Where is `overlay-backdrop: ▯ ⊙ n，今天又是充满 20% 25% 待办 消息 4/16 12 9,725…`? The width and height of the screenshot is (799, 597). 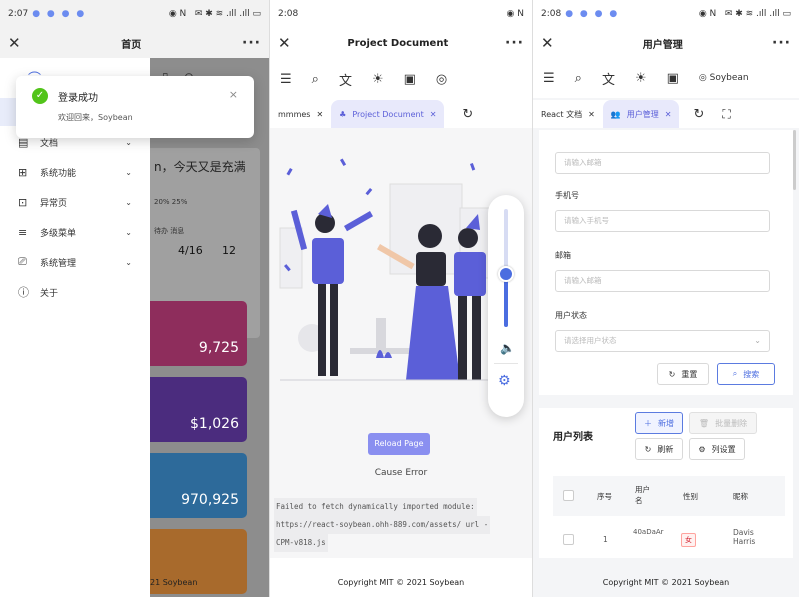
overlay-backdrop: ▯ ⊙ n，今天又是充满 20% 25% 待办 消息 4/16 12 9,725… is located at coordinates (209, 327).